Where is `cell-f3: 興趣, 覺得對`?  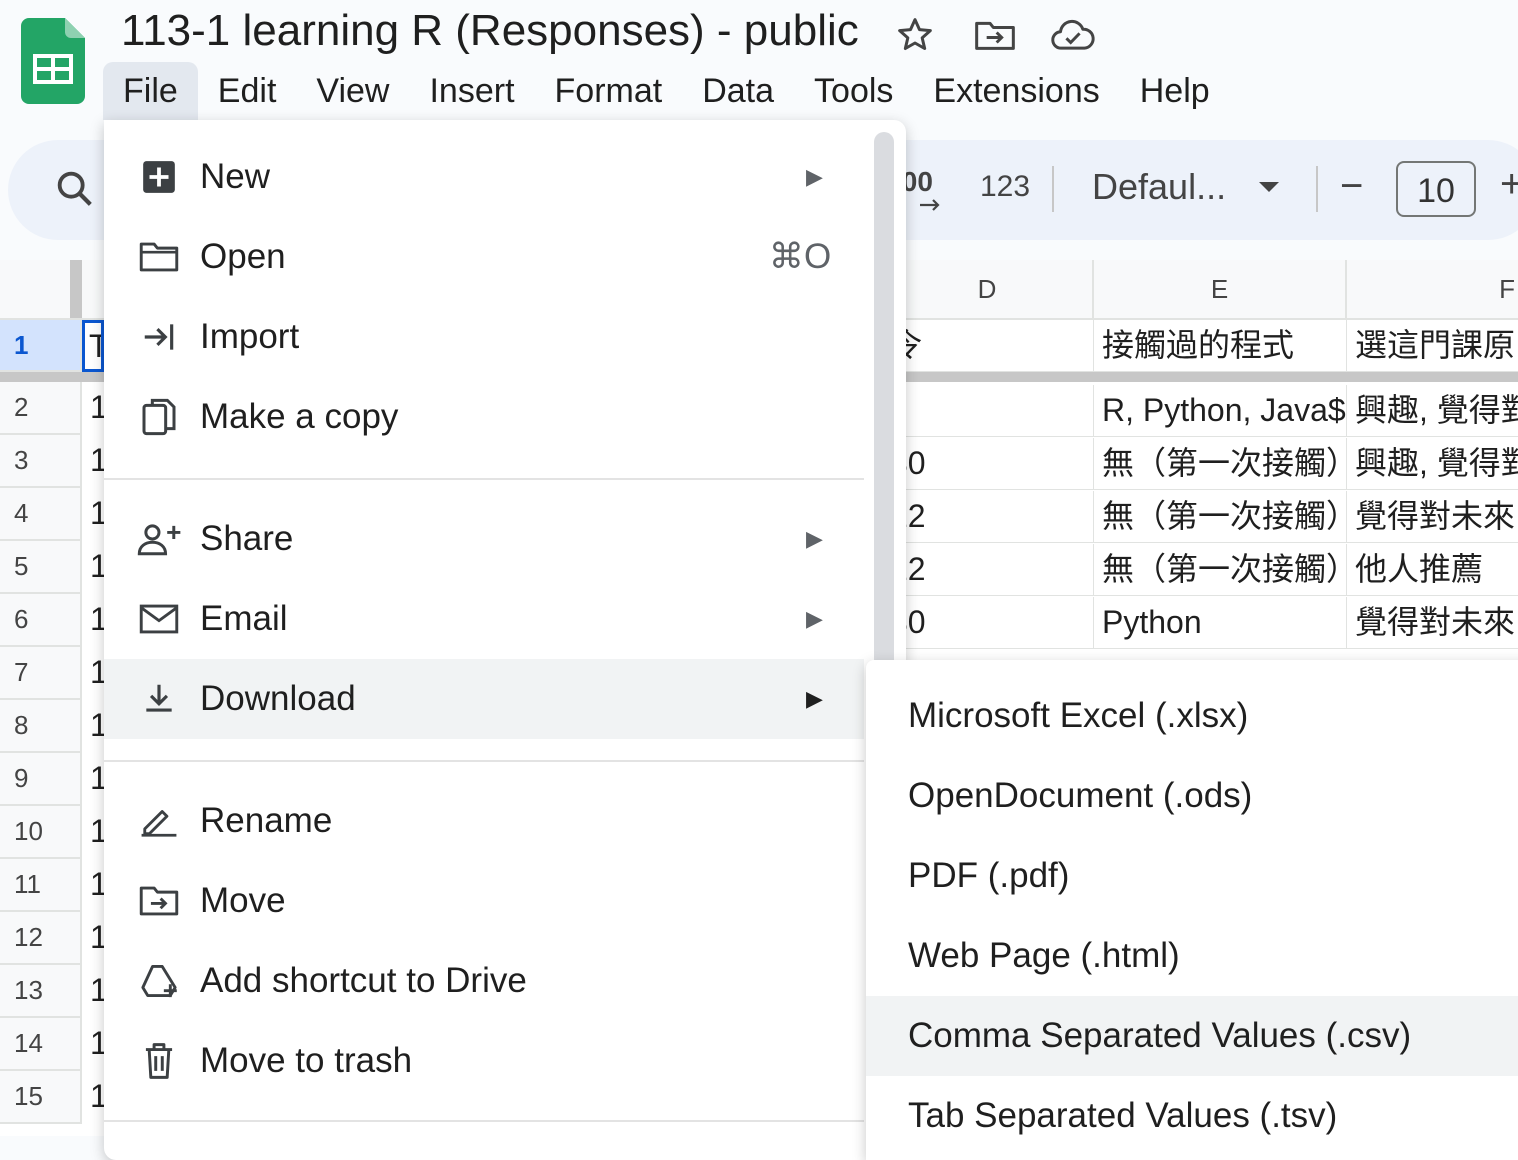
cell-f3: 興趣, 覺得對 is located at coordinates (1432, 464).